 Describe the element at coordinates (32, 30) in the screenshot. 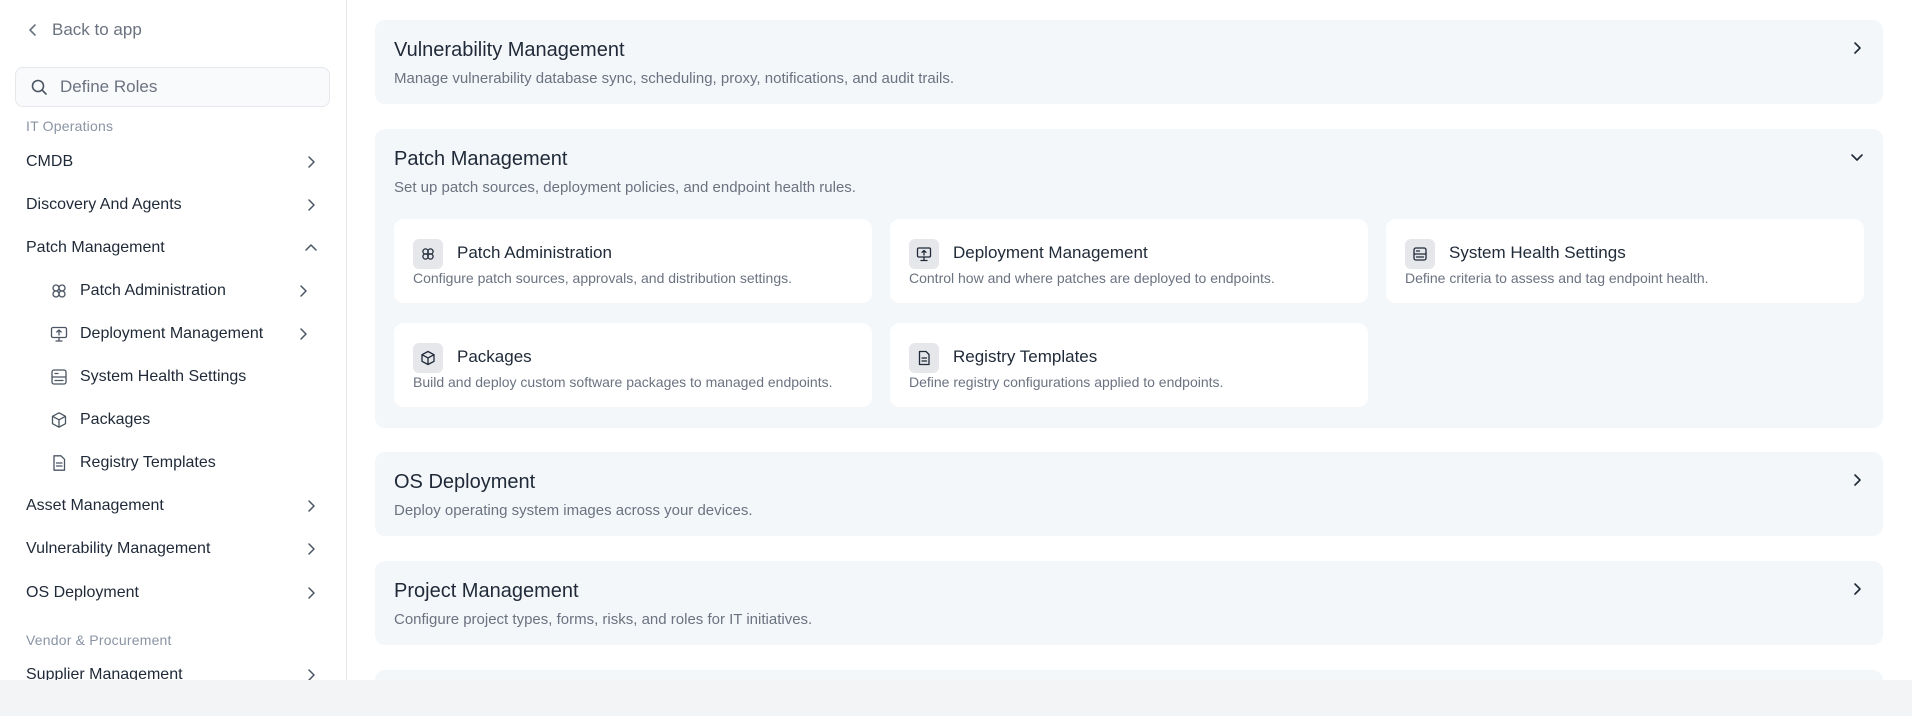

I see `chevron-left-icon` at that location.